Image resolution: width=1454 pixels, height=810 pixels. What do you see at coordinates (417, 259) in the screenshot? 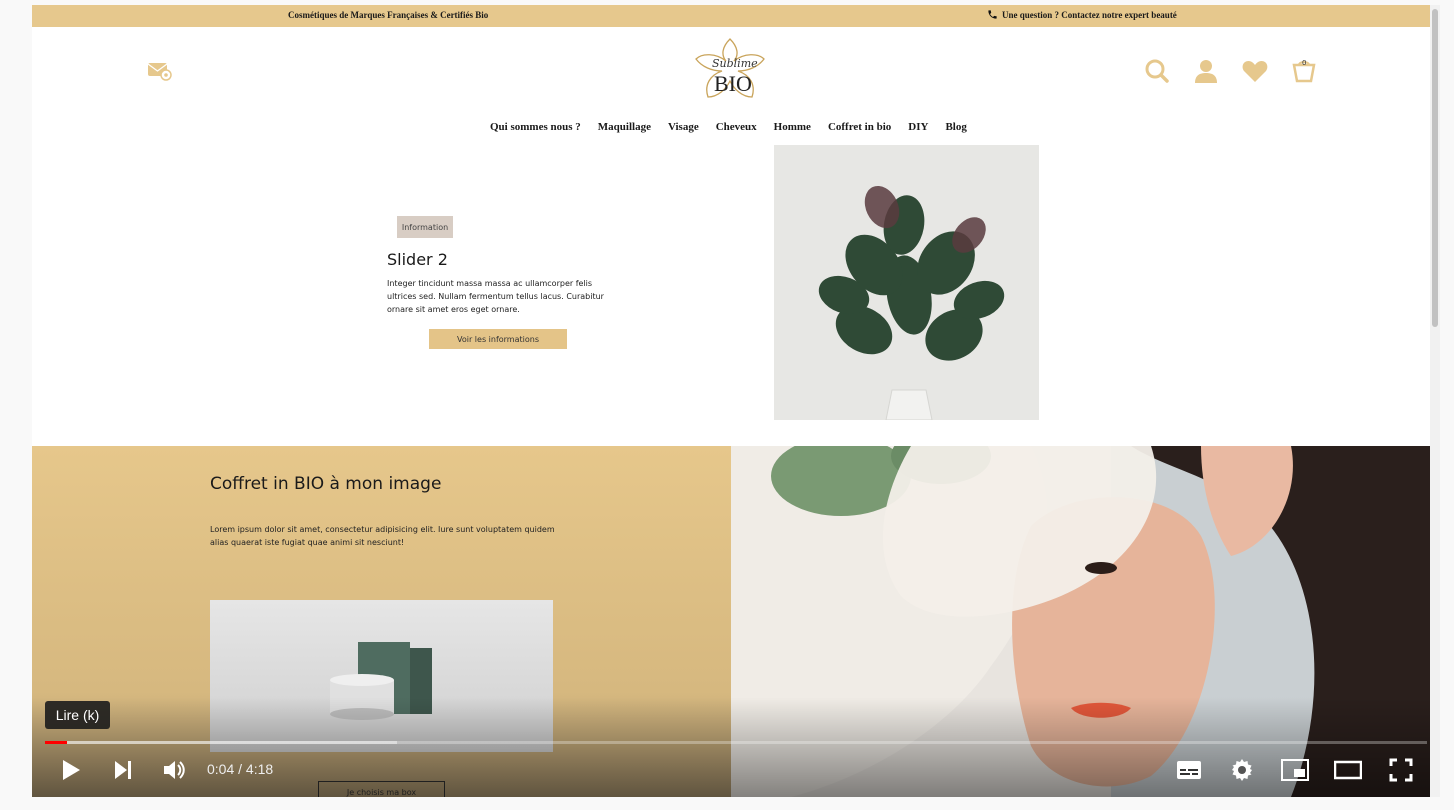
I see `slide-title: Slider 2` at bounding box center [417, 259].